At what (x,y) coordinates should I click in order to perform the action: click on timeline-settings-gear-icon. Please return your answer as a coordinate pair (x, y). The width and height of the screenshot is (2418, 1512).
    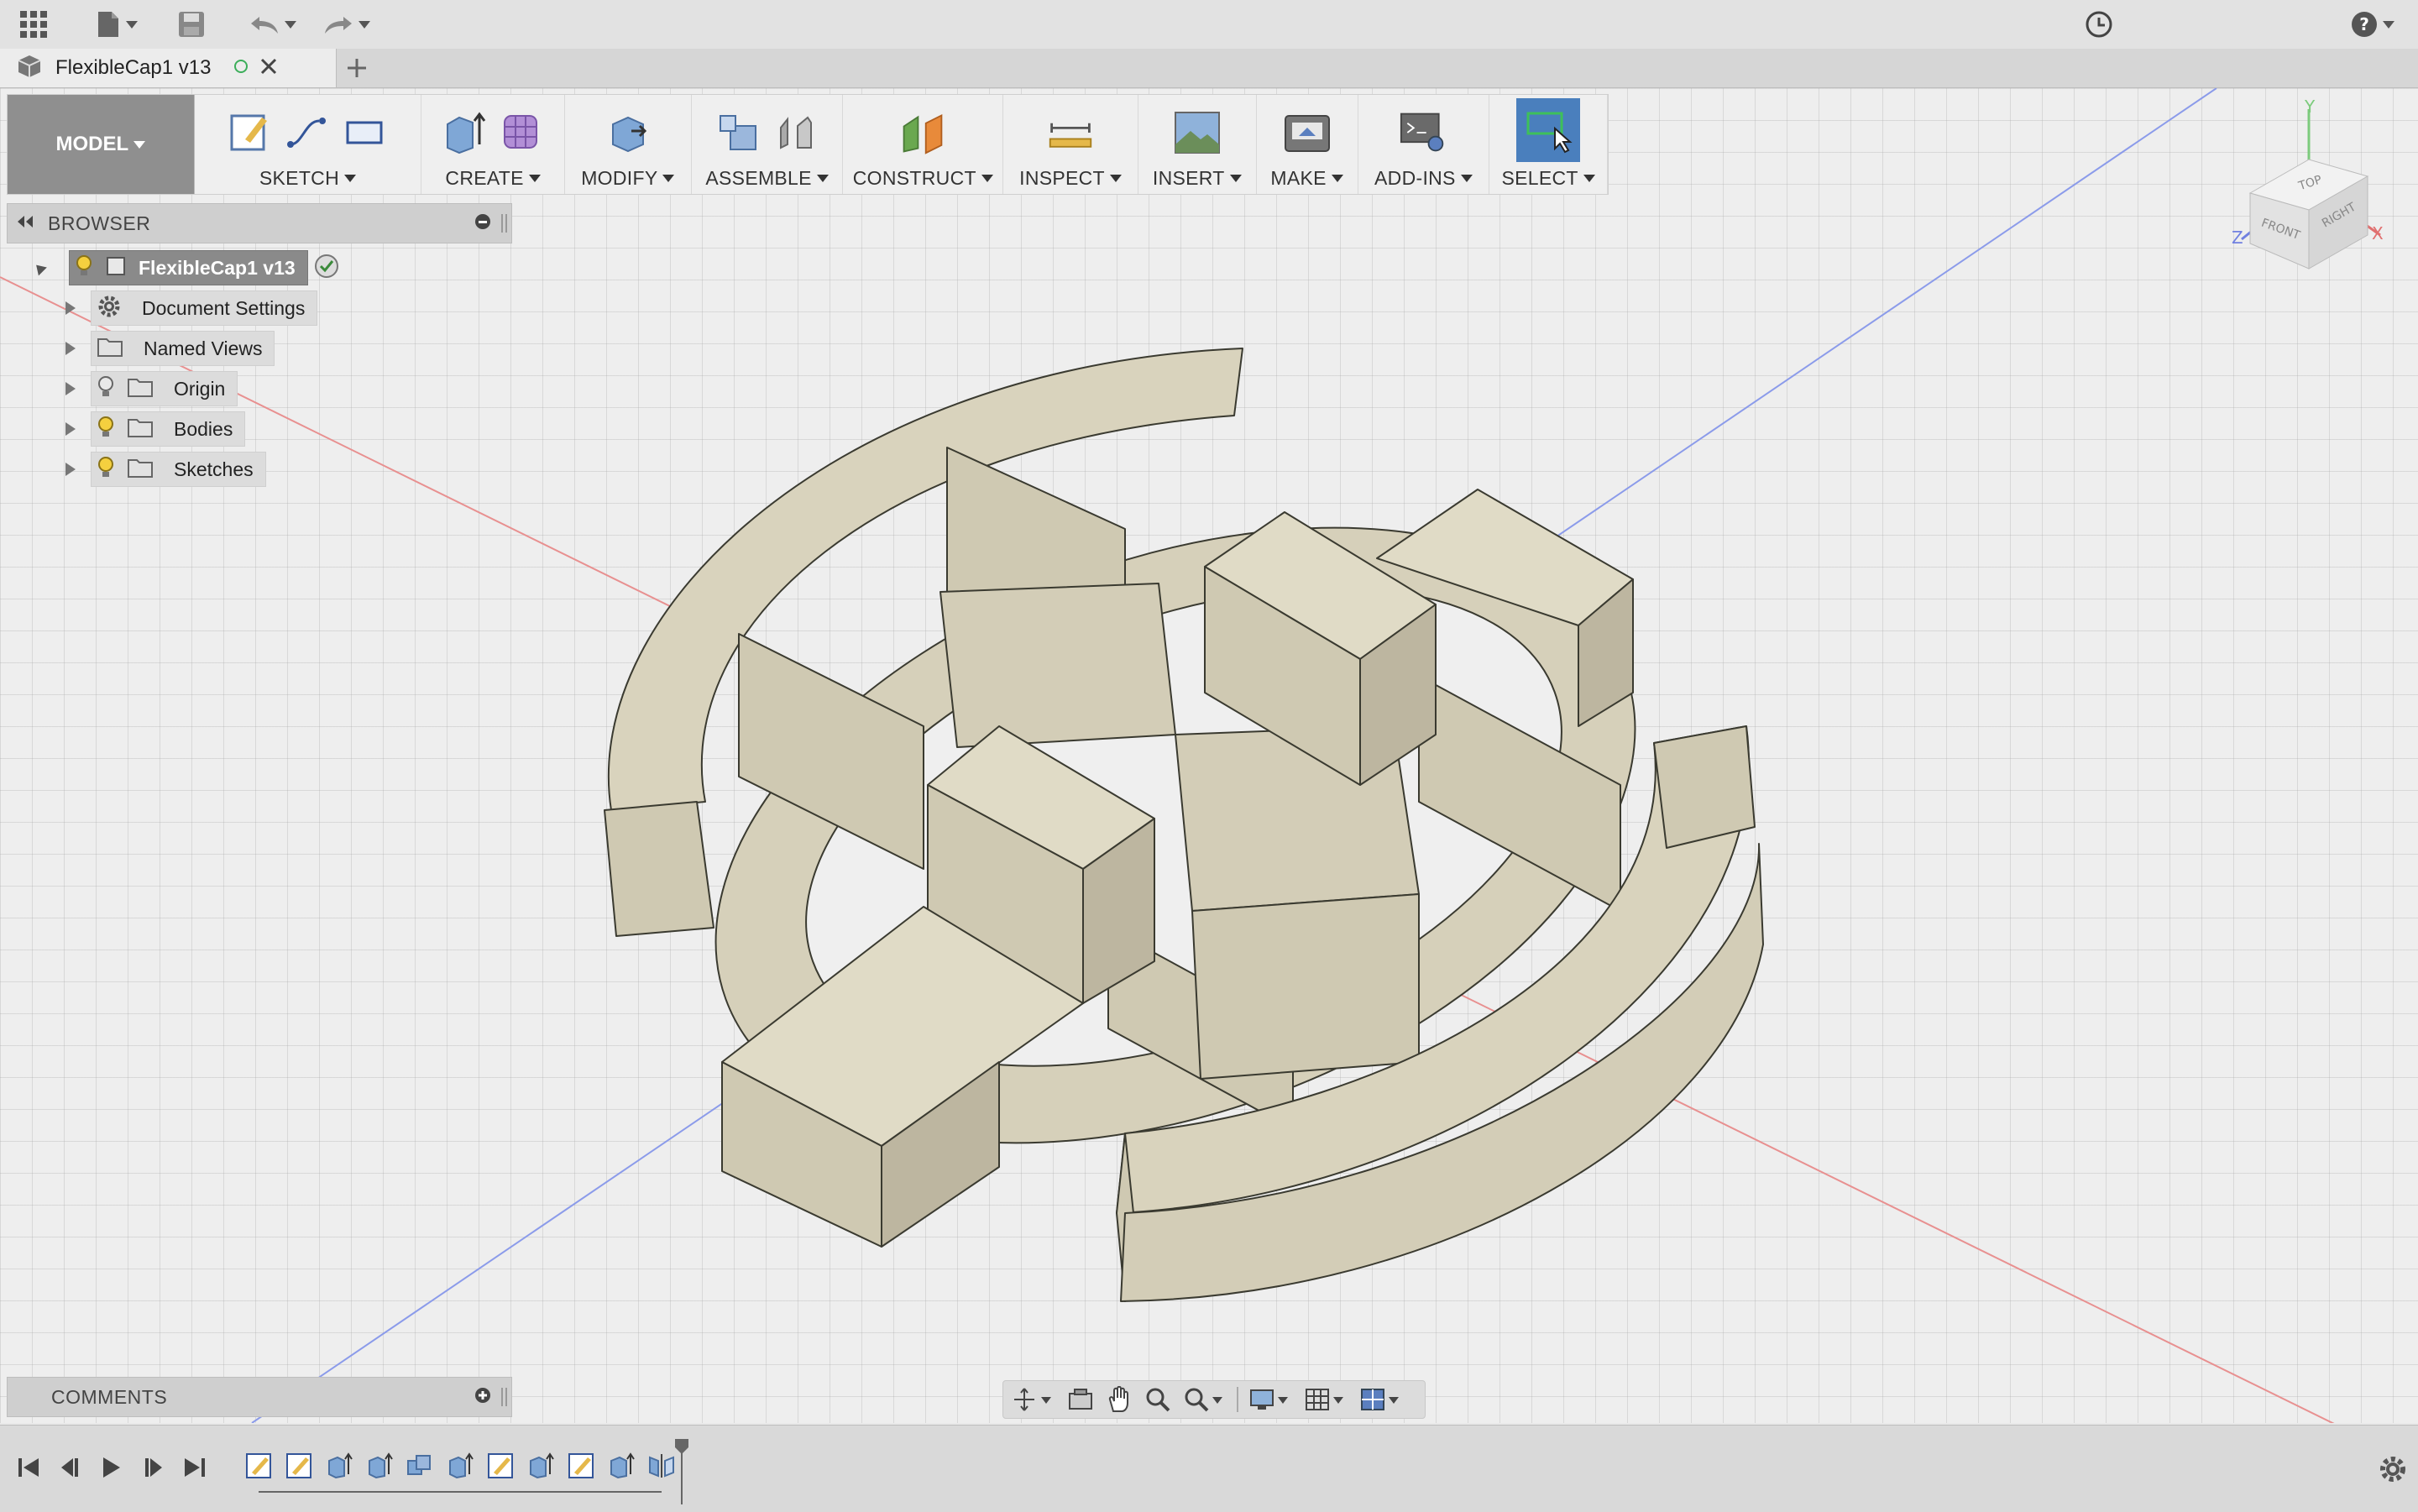
    Looking at the image, I should click on (2393, 1469).